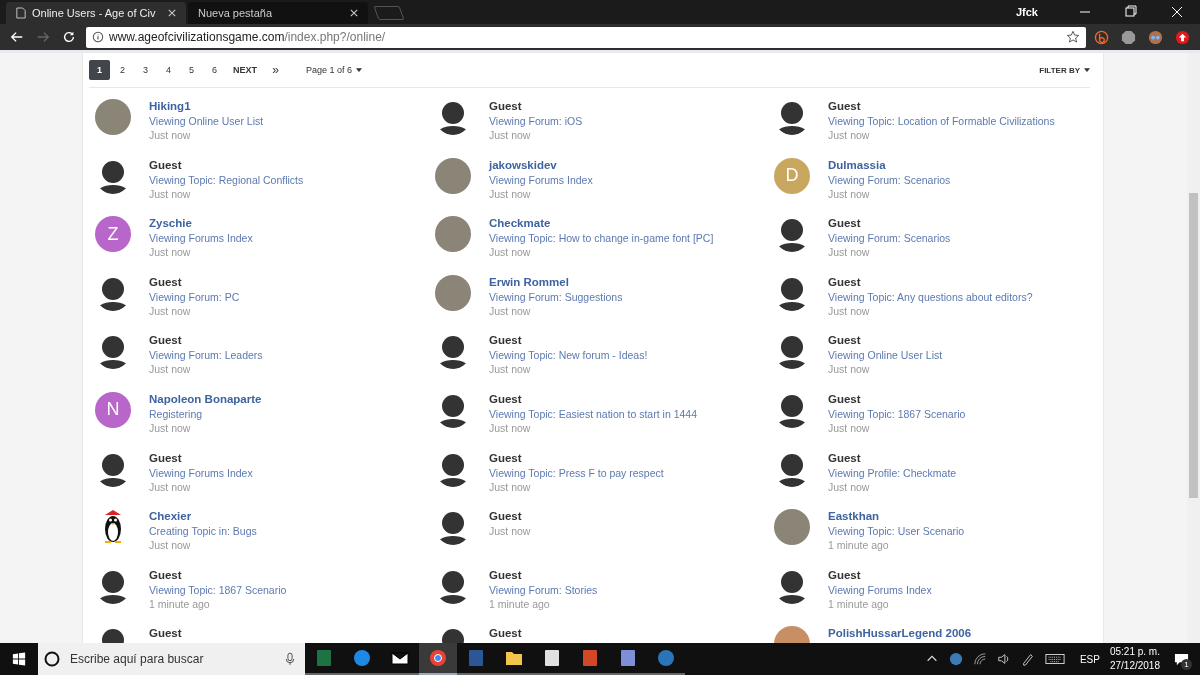 The image size is (1200, 675). What do you see at coordinates (203, 517) in the screenshot?
I see `user-name: Chexier` at bounding box center [203, 517].